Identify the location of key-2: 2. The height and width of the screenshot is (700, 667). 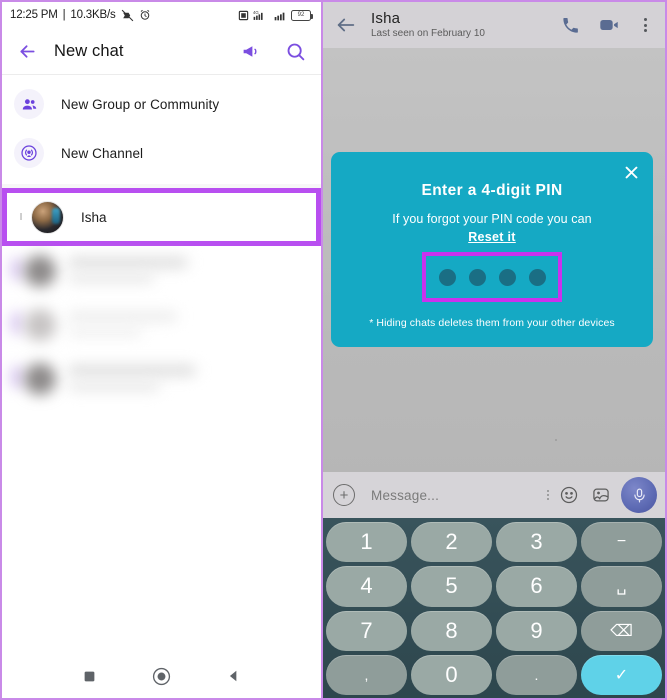
(451, 542).